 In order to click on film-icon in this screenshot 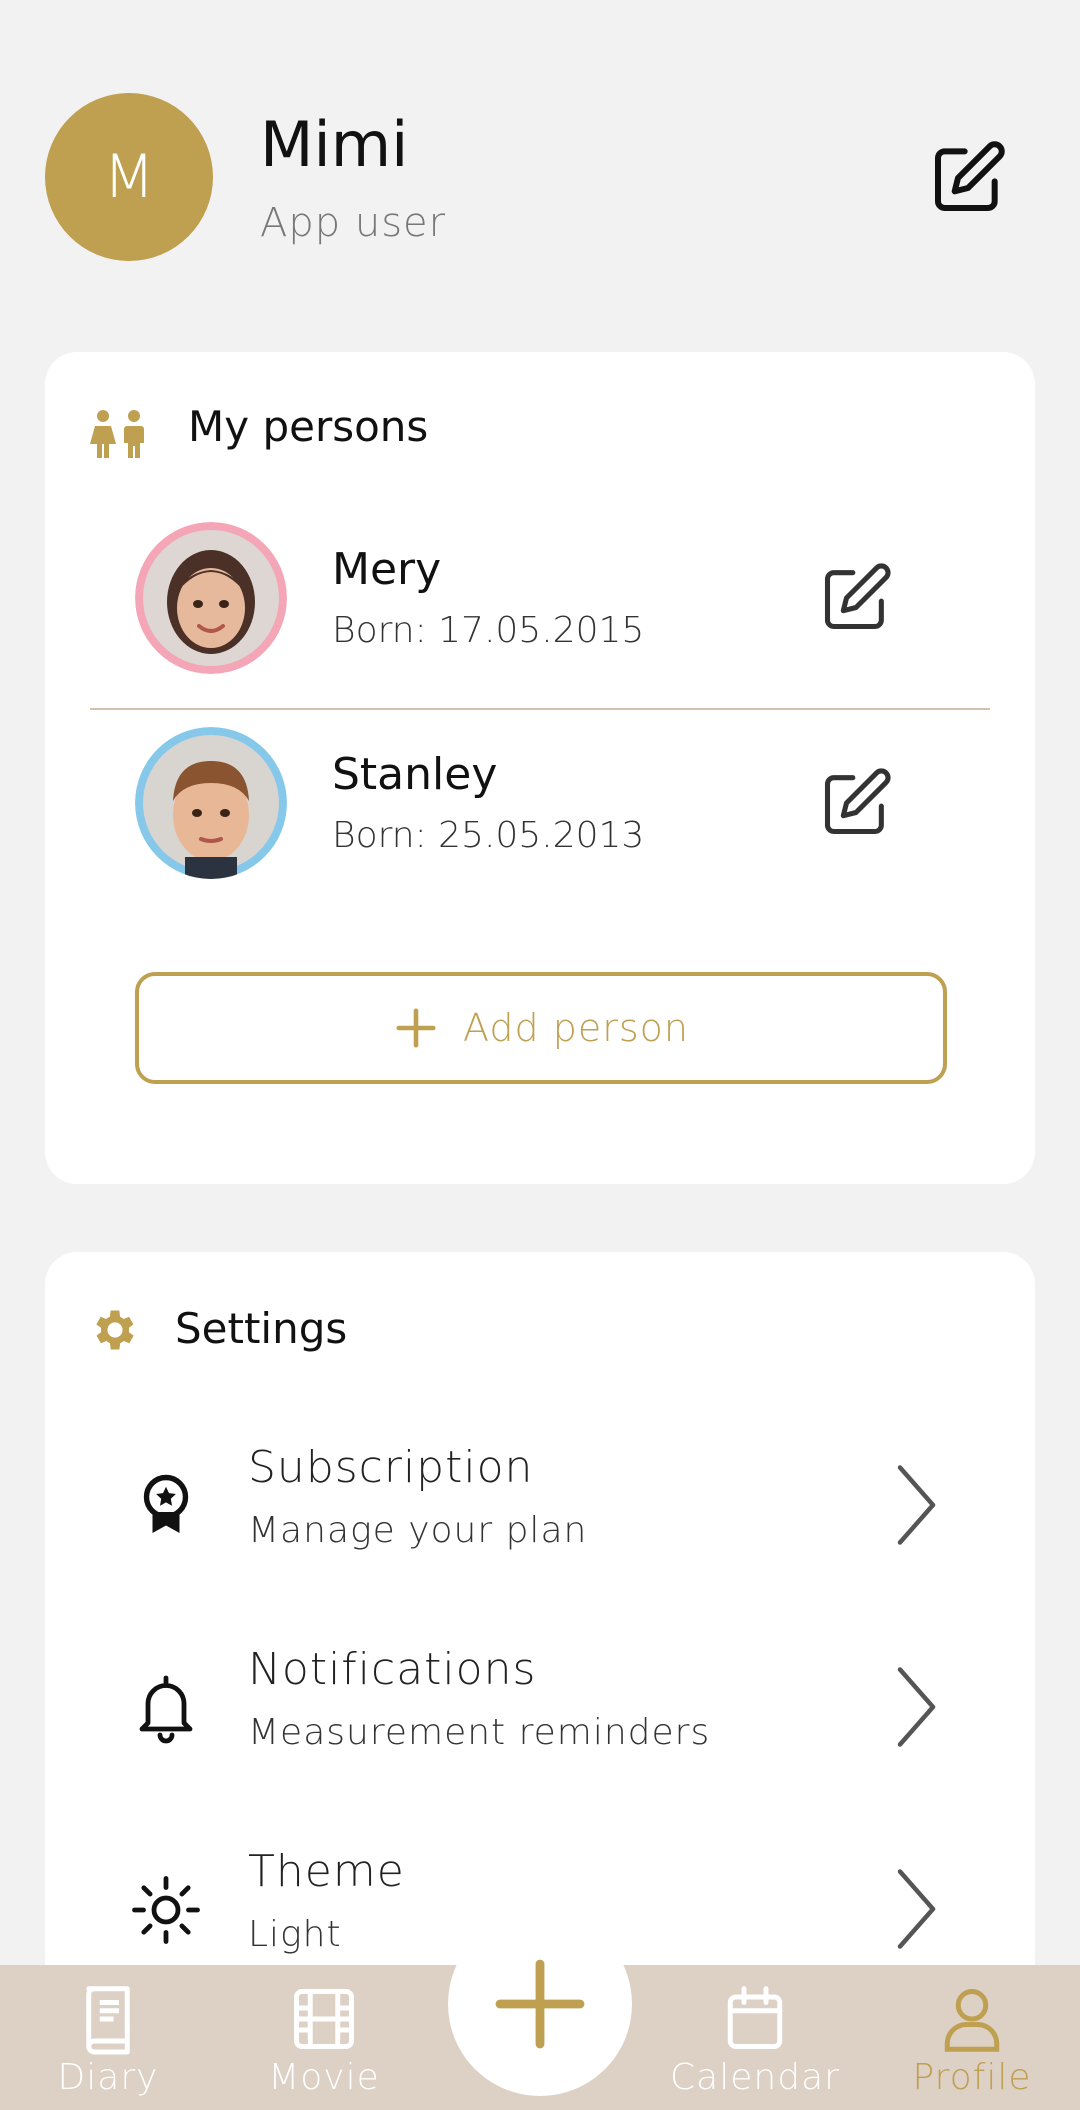, I will do `click(324, 2019)`.